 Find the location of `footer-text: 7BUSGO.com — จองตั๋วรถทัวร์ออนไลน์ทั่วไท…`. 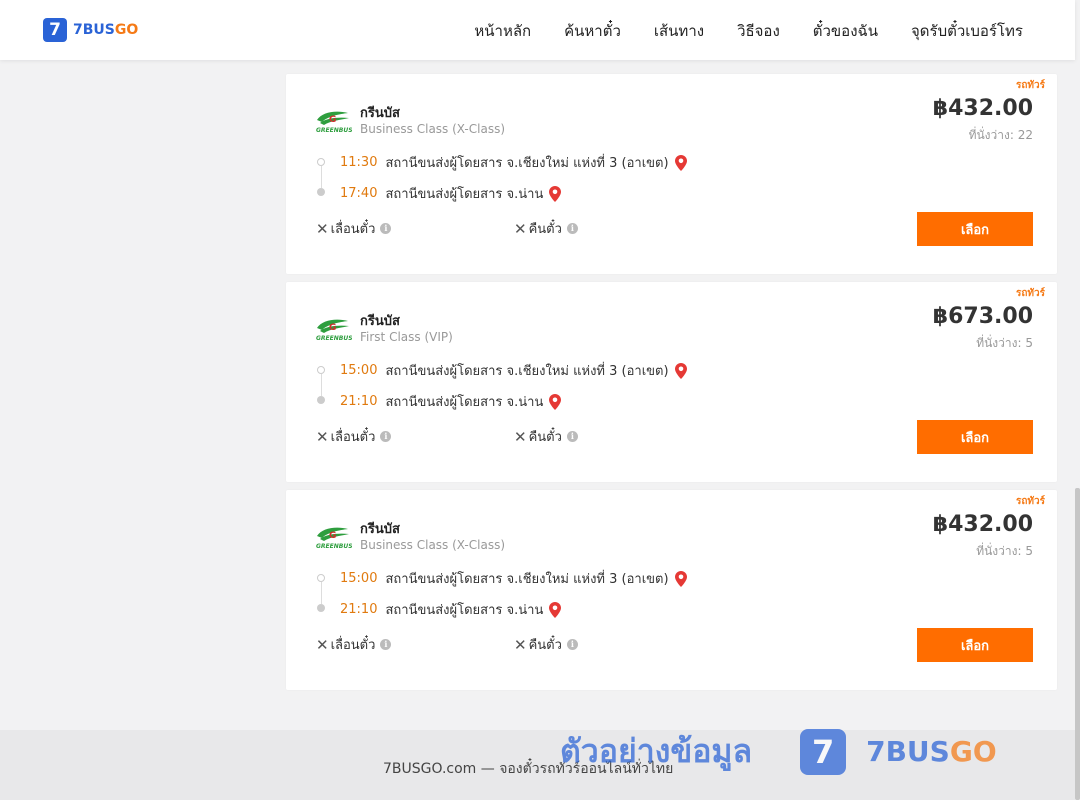

footer-text: 7BUSGO.com — จองตั๋วรถทัวร์ออนไลน์ทั่วไท… is located at coordinates (528, 769).